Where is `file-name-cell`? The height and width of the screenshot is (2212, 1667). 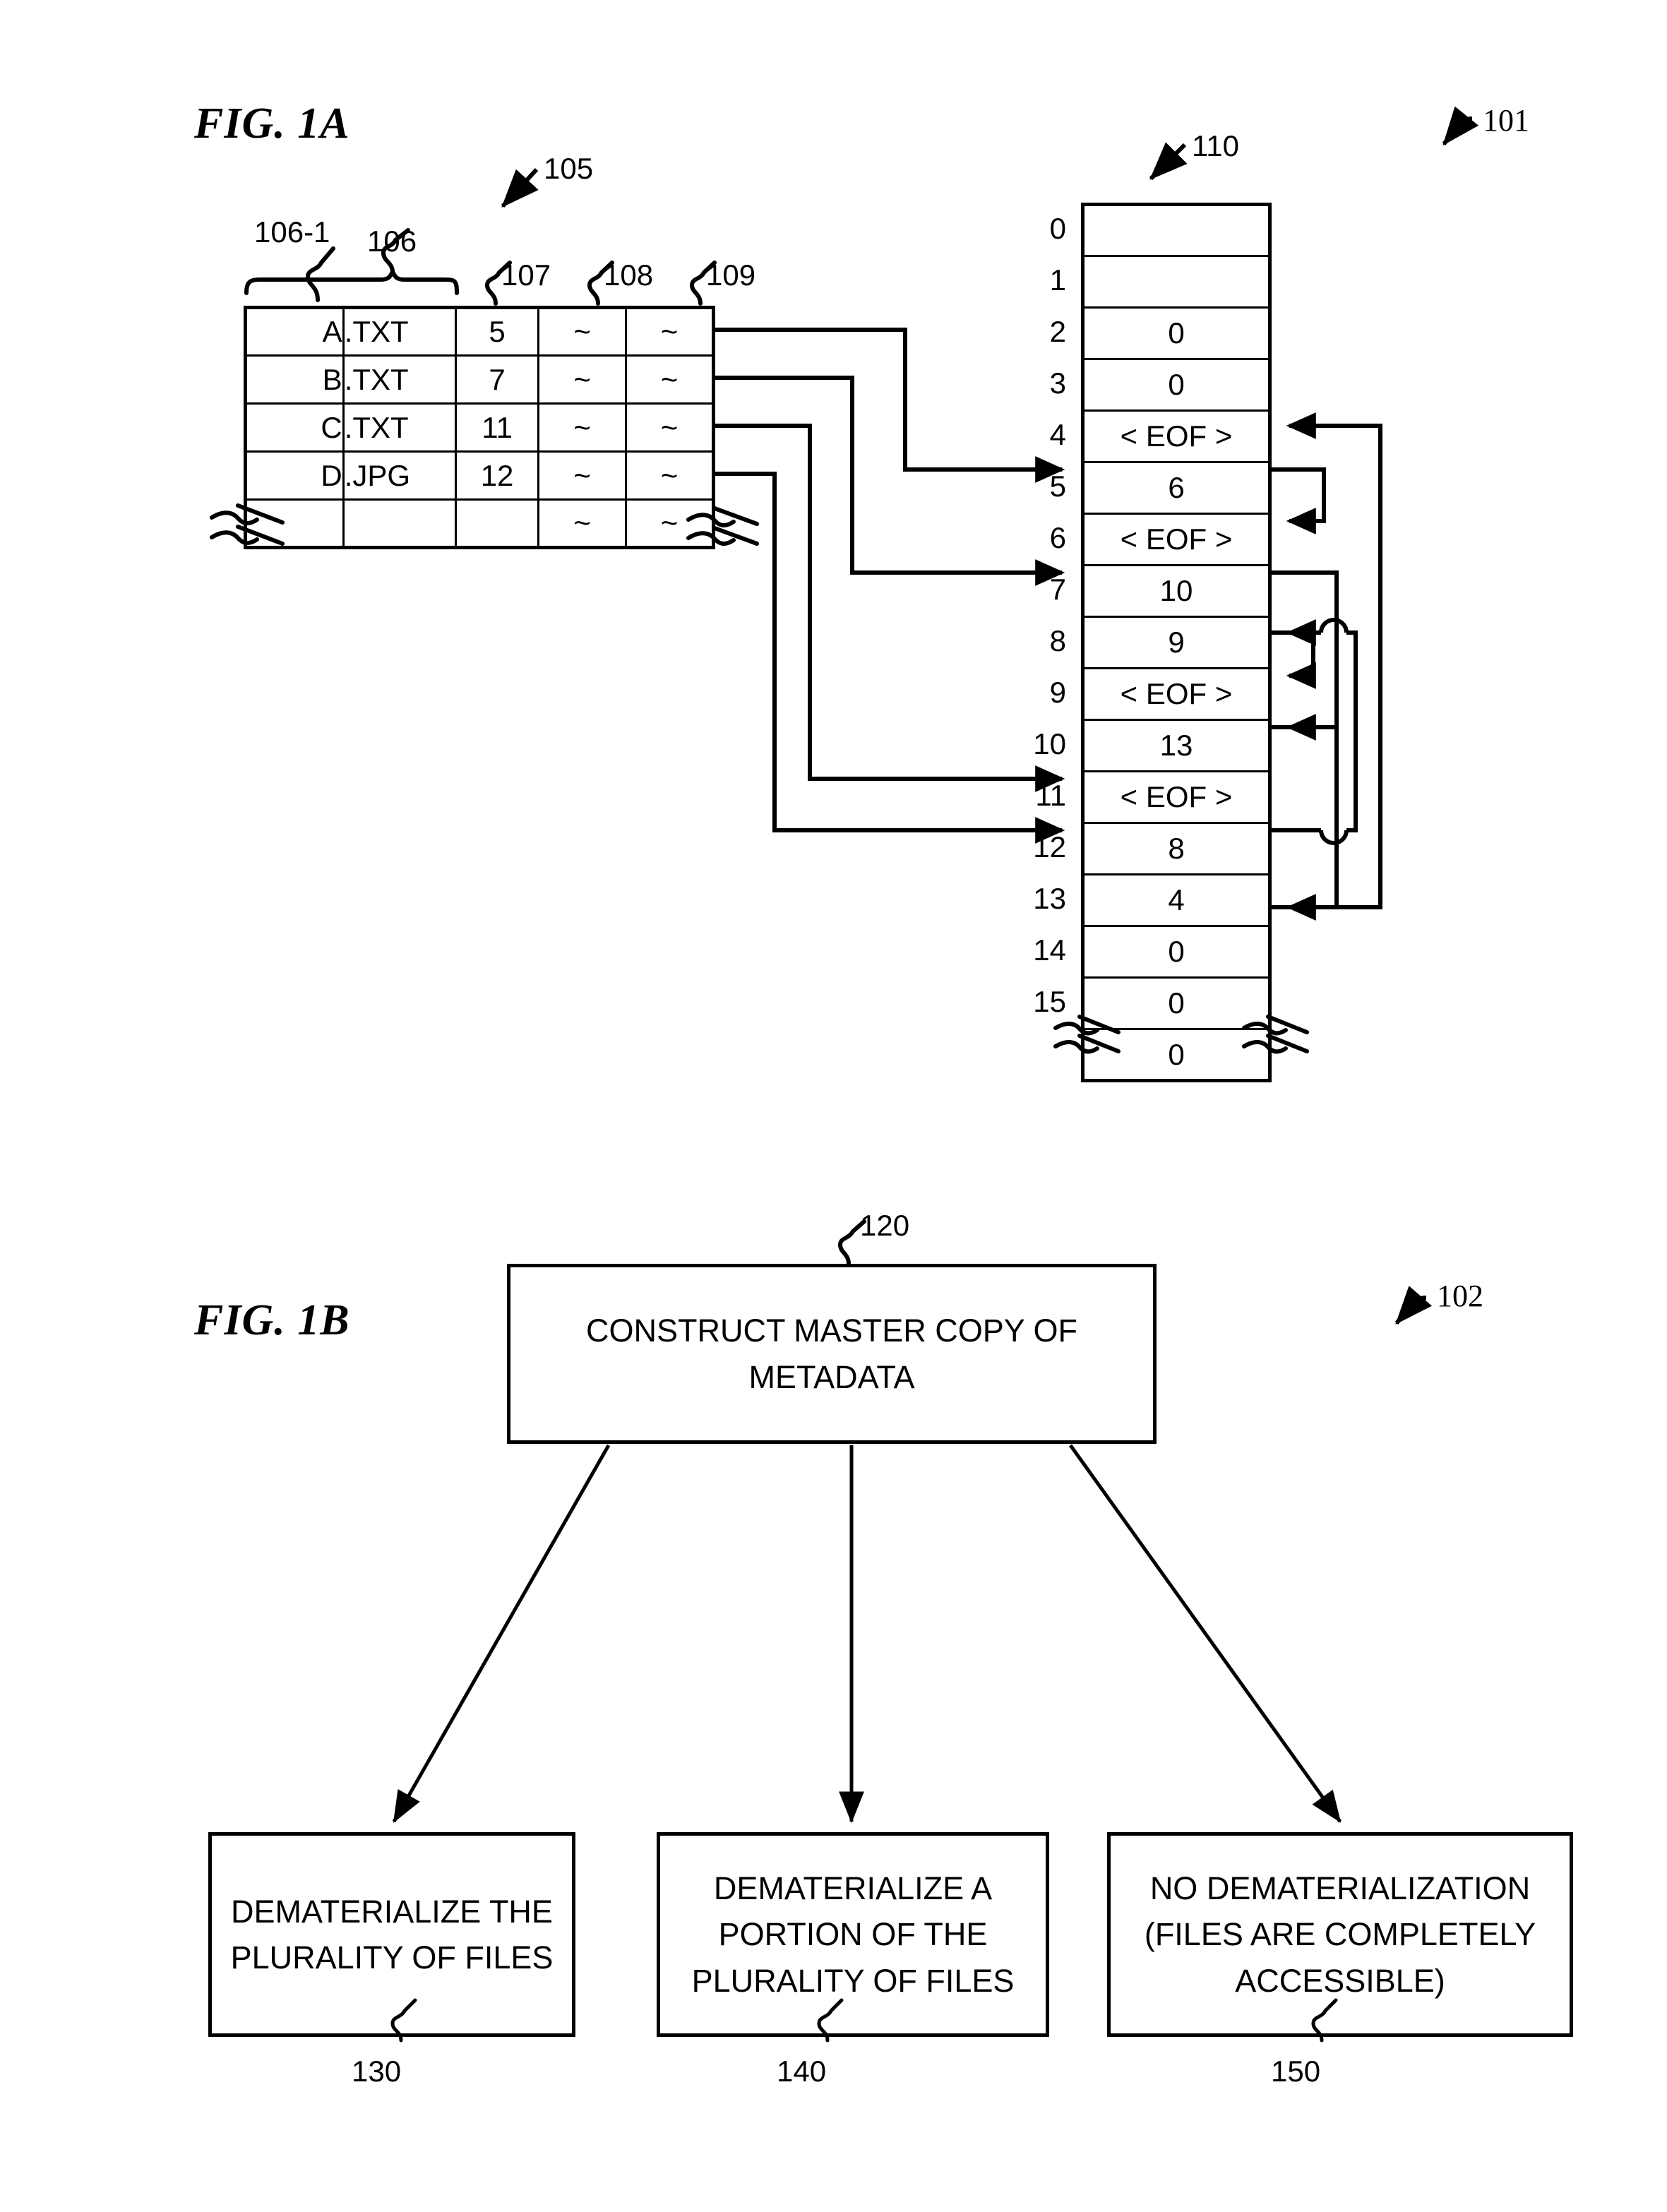
file-name-cell is located at coordinates (294, 524).